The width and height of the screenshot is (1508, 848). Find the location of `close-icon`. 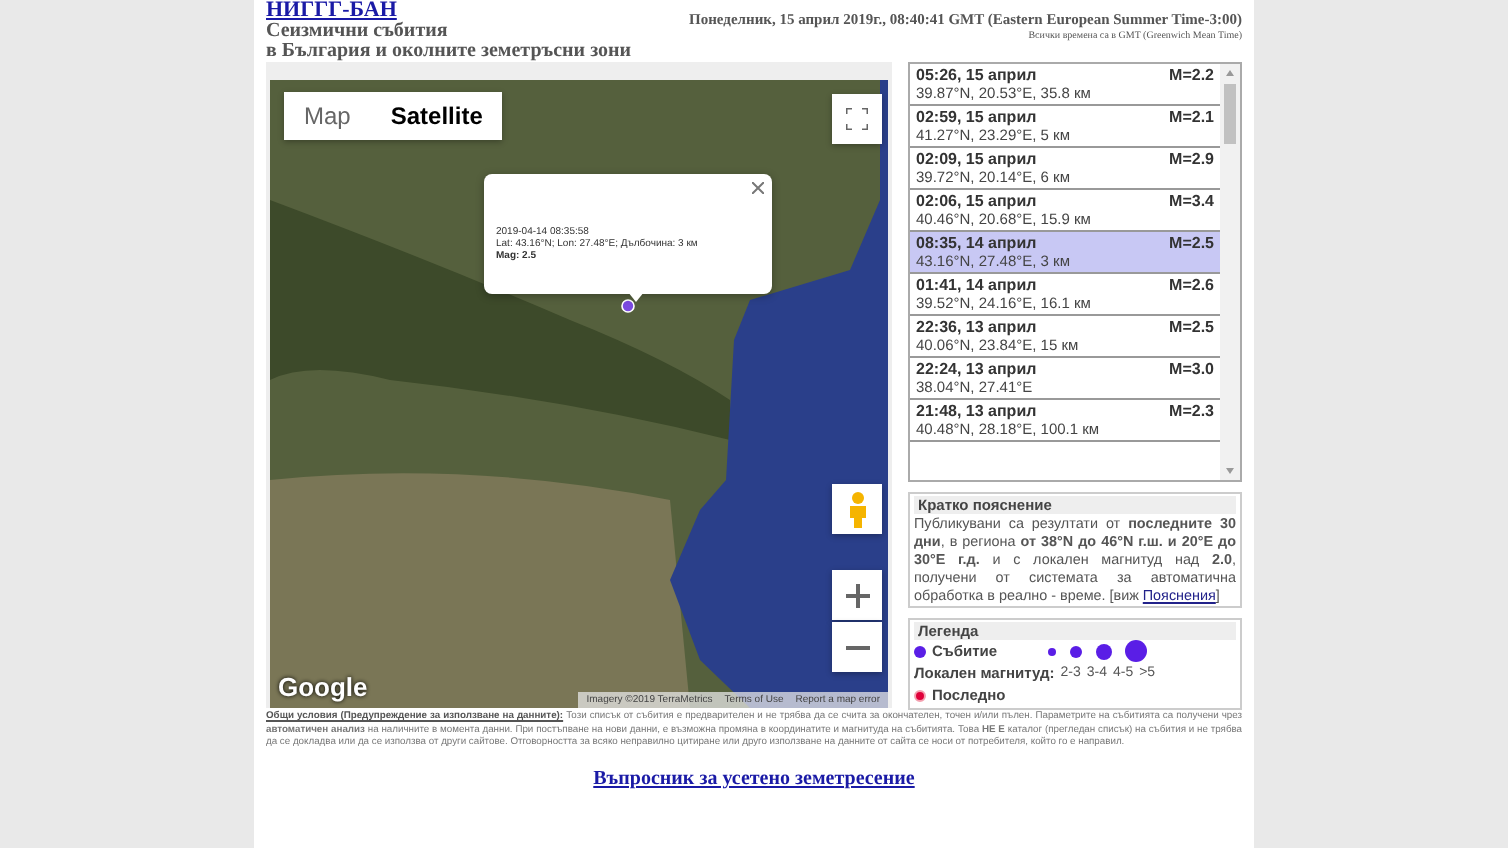

close-icon is located at coordinates (758, 188).